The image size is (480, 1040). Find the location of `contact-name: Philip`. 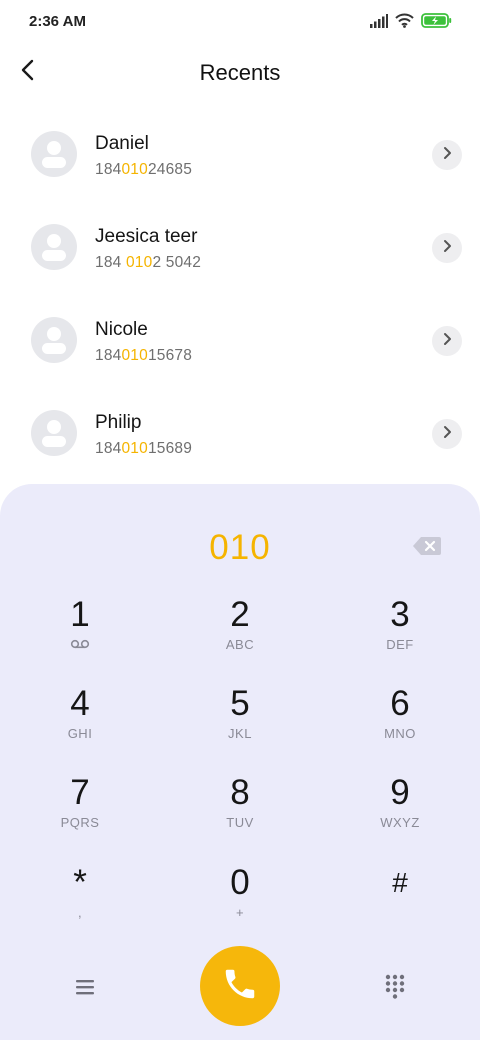

contact-name: Philip is located at coordinates (118, 422).